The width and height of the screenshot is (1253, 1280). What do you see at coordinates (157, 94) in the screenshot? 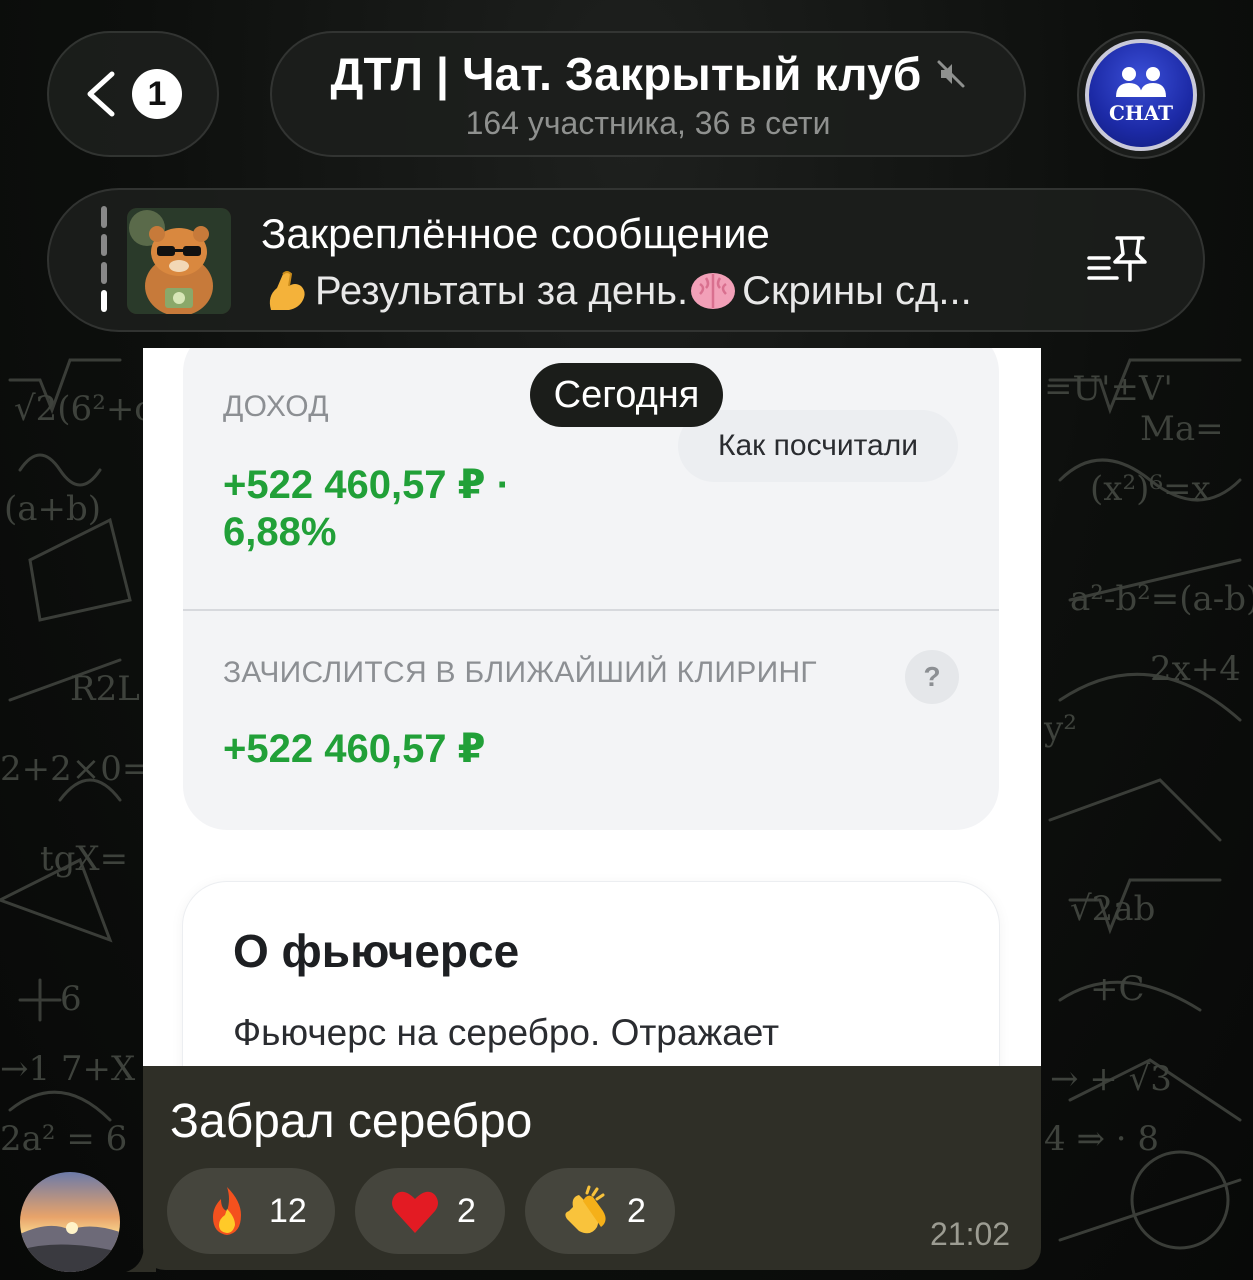
I see `unread-count-badge: 1` at bounding box center [157, 94].